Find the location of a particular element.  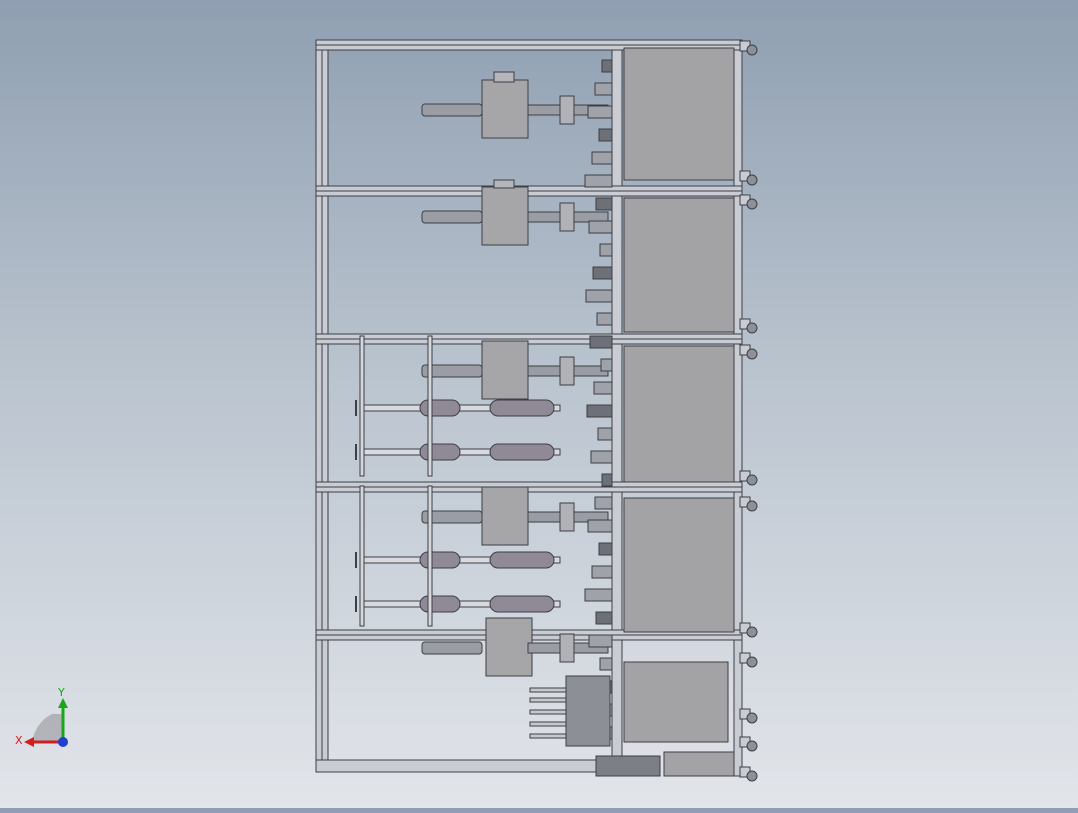

tooling-block is located at coordinates (588, 711).